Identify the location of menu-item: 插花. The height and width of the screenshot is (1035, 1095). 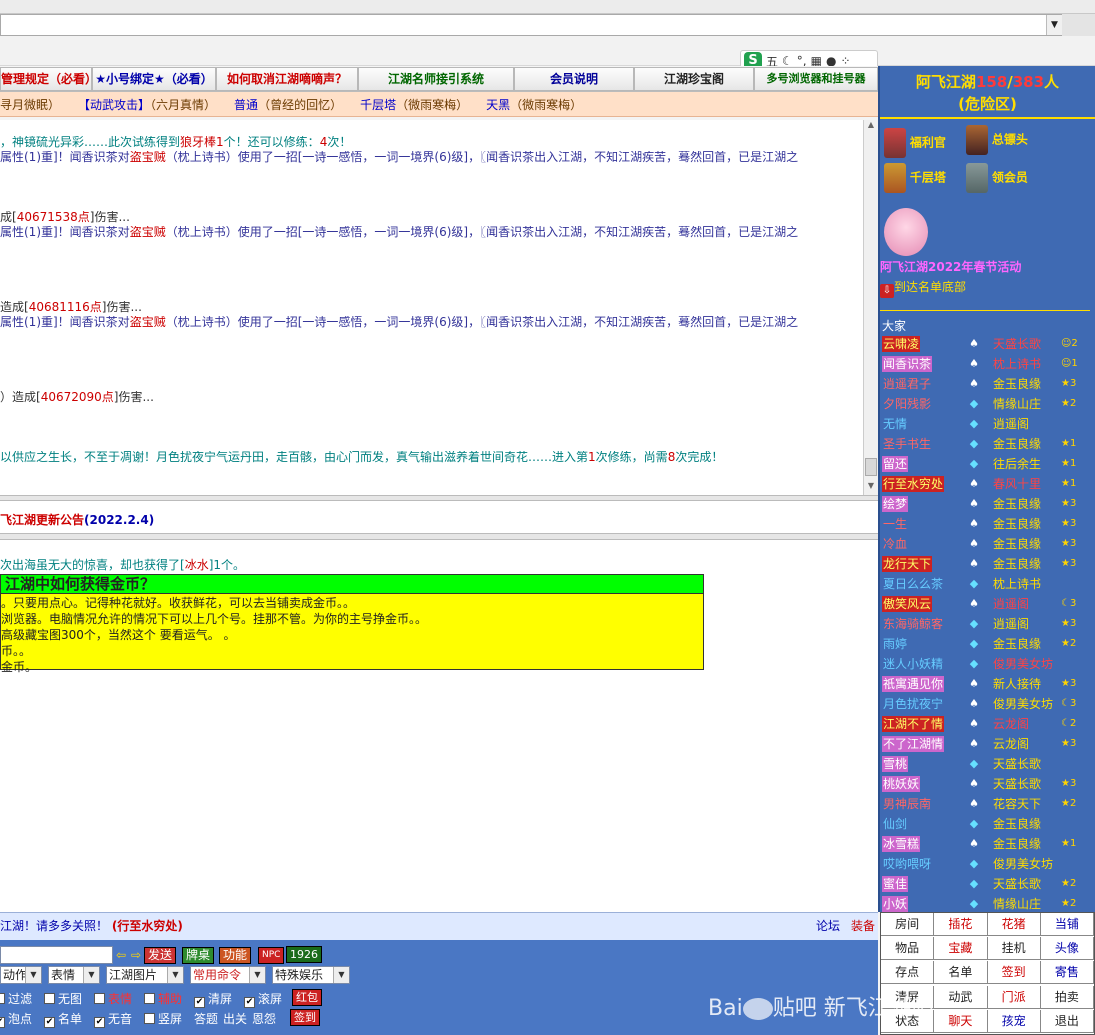
(961, 924).